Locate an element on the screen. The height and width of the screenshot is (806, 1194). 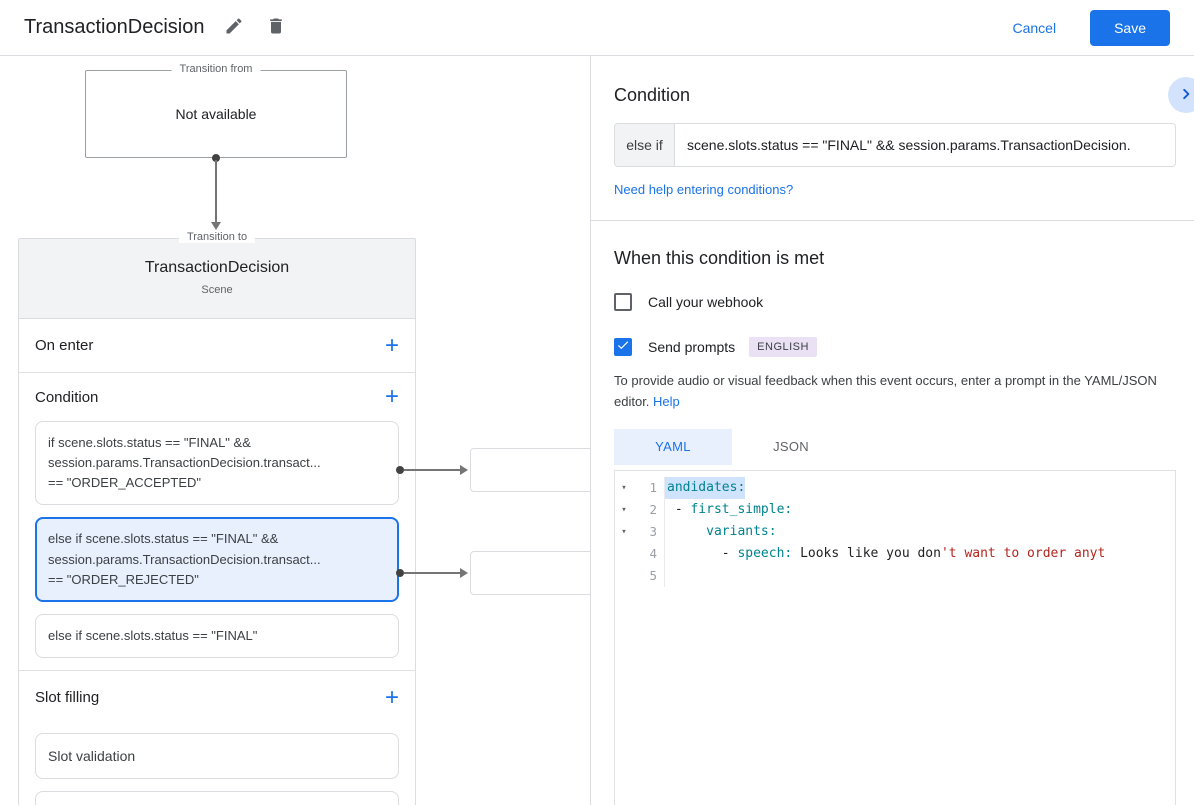
condition-input-row: else if is located at coordinates (895, 145).